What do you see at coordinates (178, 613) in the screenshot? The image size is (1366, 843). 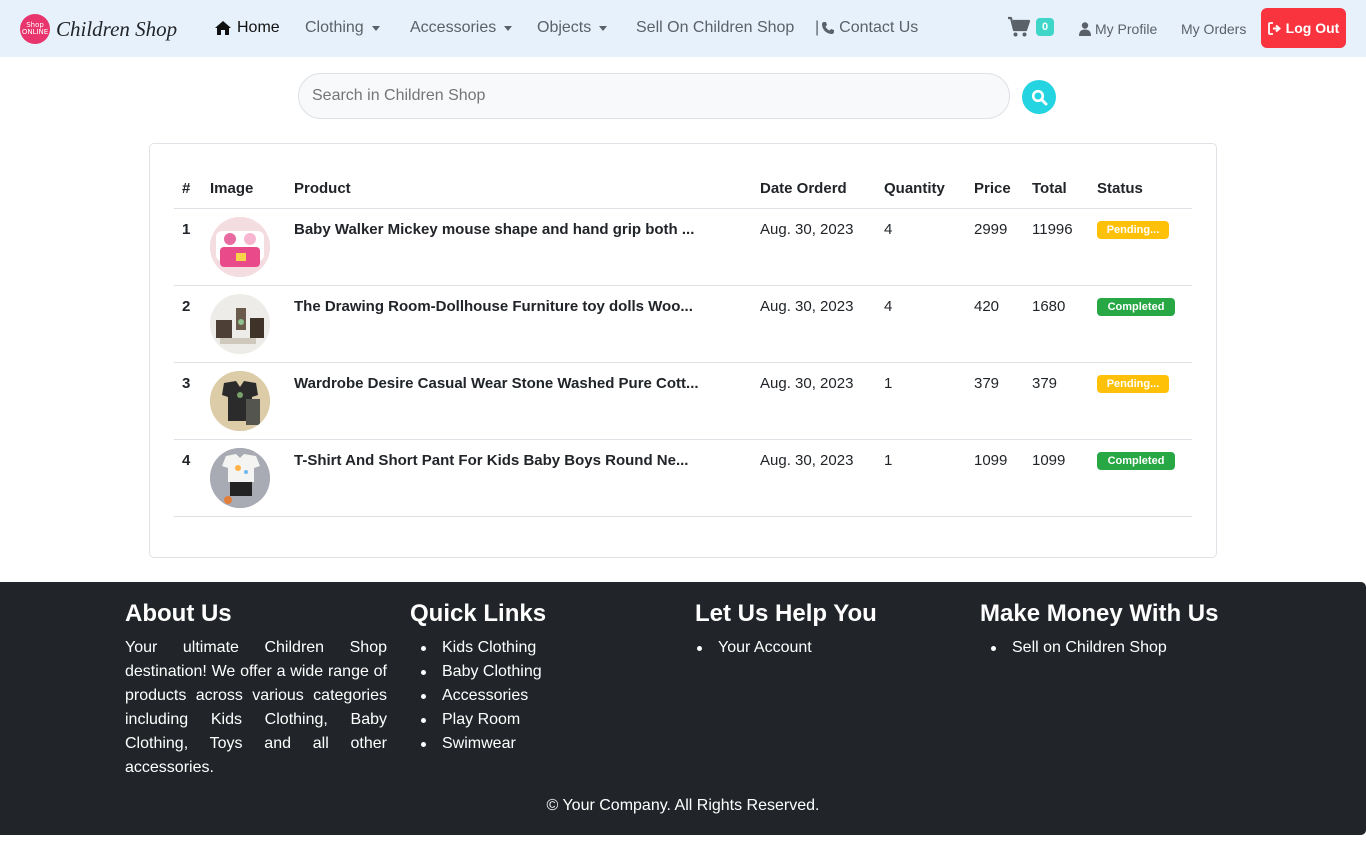 I see `footer-about-title: About Us` at bounding box center [178, 613].